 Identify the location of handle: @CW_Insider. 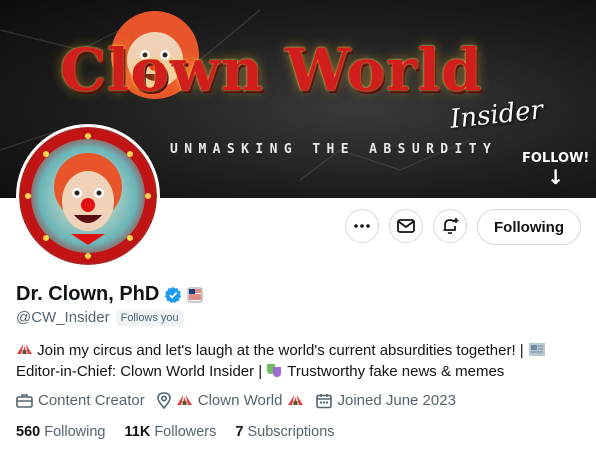
(63, 317).